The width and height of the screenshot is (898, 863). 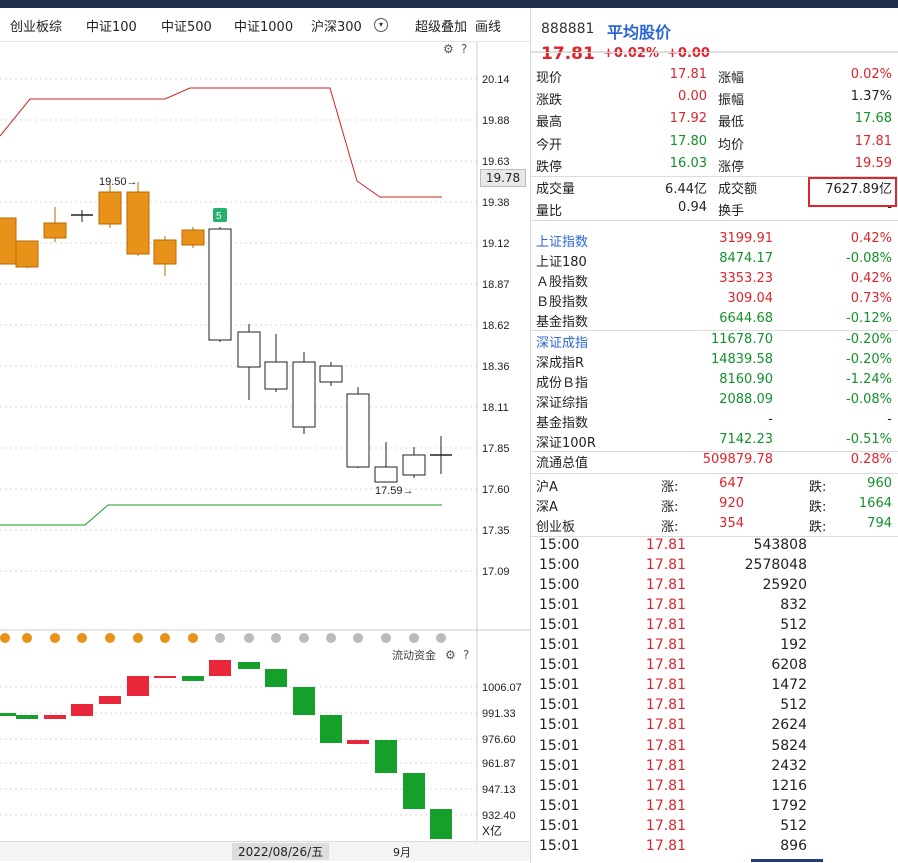 What do you see at coordinates (263, 25) in the screenshot?
I see `tab-csi1000: 中证1000` at bounding box center [263, 25].